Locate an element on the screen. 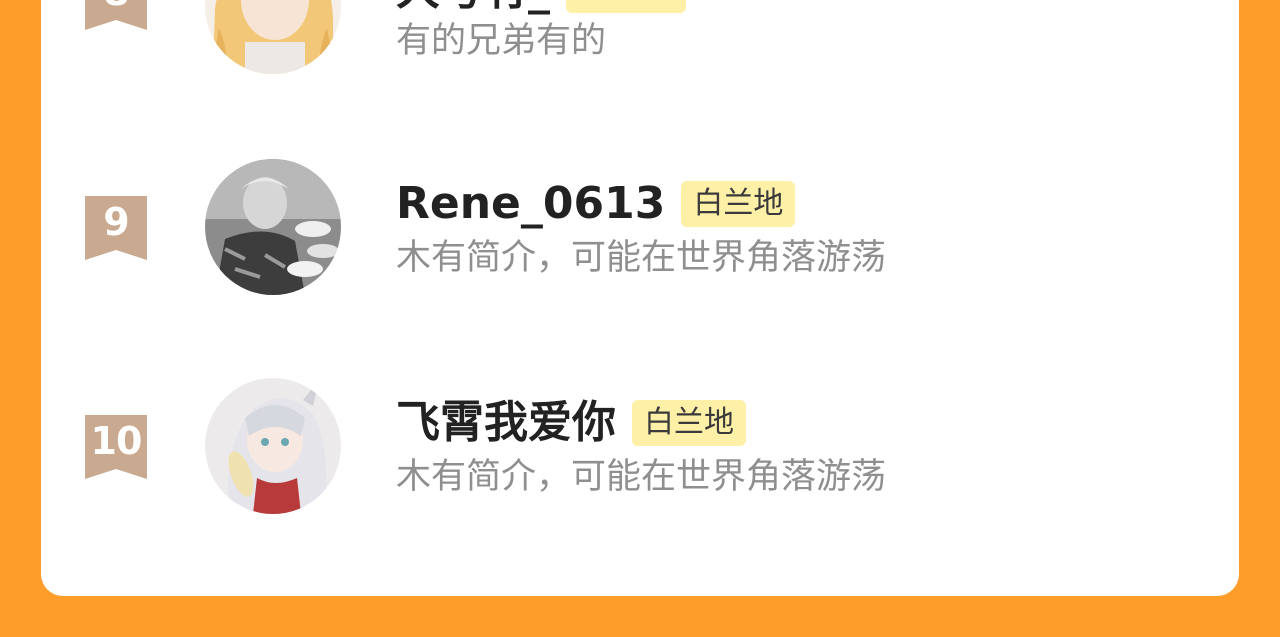 This screenshot has width=1280, height=637. leaderboard-row: 8 大号有_ 有的兄弟有的 is located at coordinates (640, 50).